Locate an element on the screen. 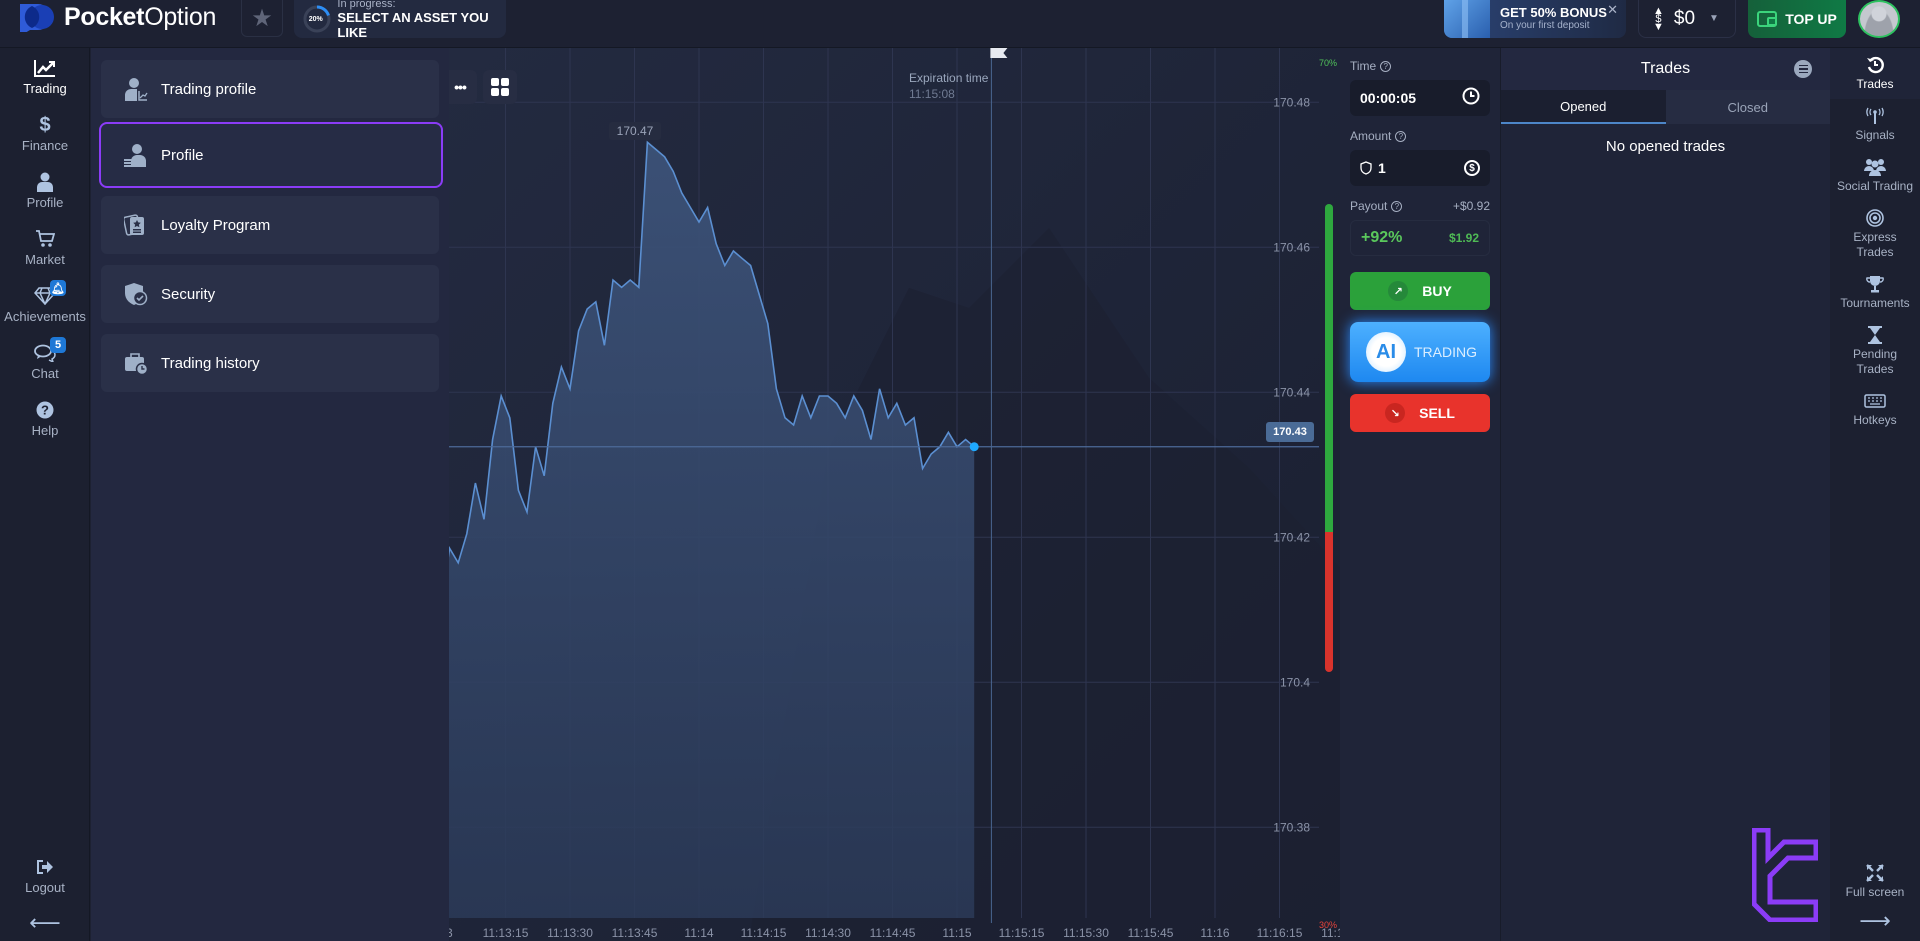 The height and width of the screenshot is (941, 1920). sentiment-bar is located at coordinates (1329, 438).